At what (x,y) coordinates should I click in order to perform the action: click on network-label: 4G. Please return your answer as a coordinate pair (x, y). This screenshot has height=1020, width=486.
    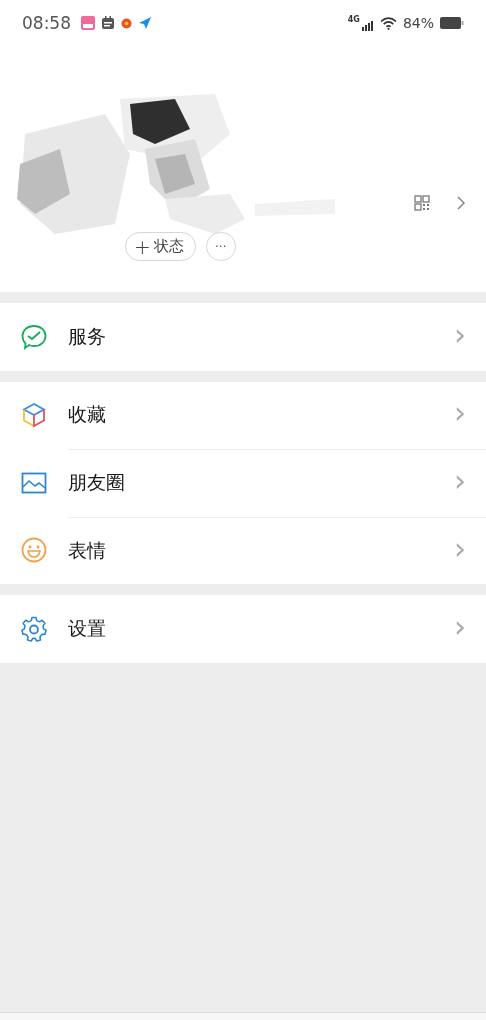
    Looking at the image, I should click on (353, 19).